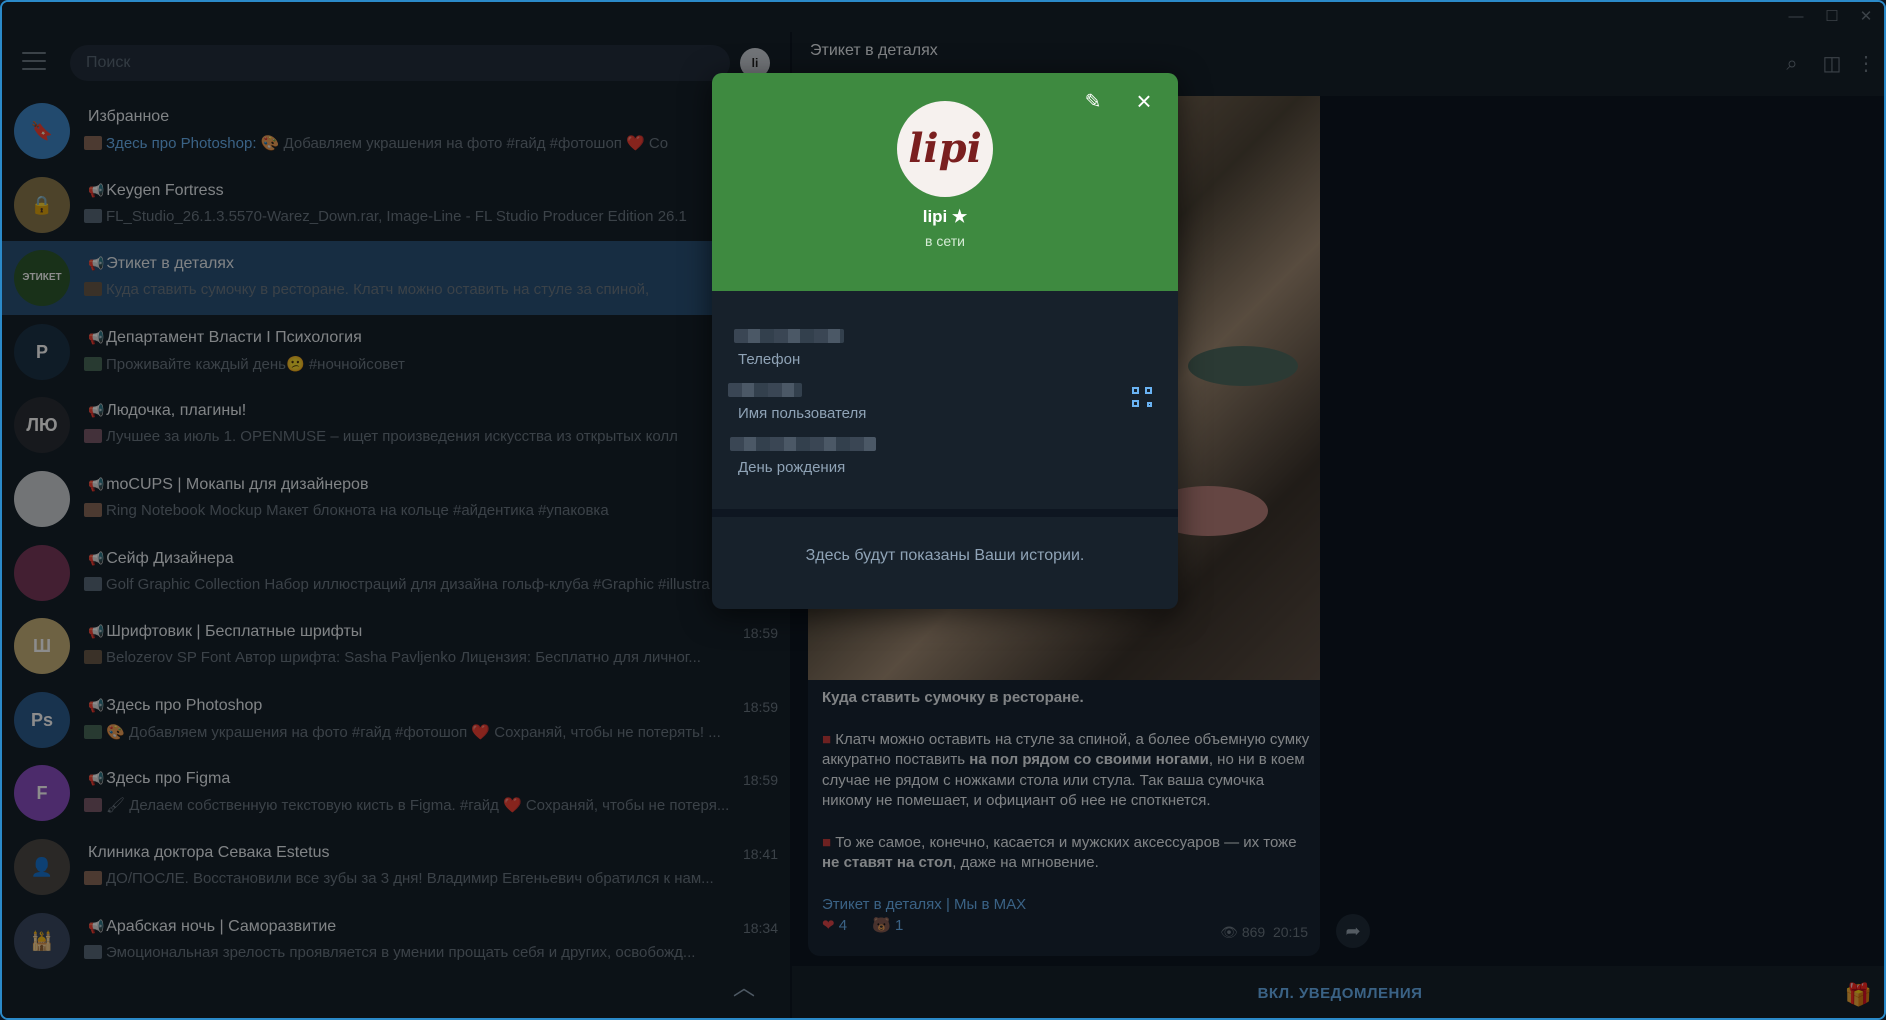 The image size is (1886, 1020). I want to click on birthday-label: День рождения, so click(792, 467).